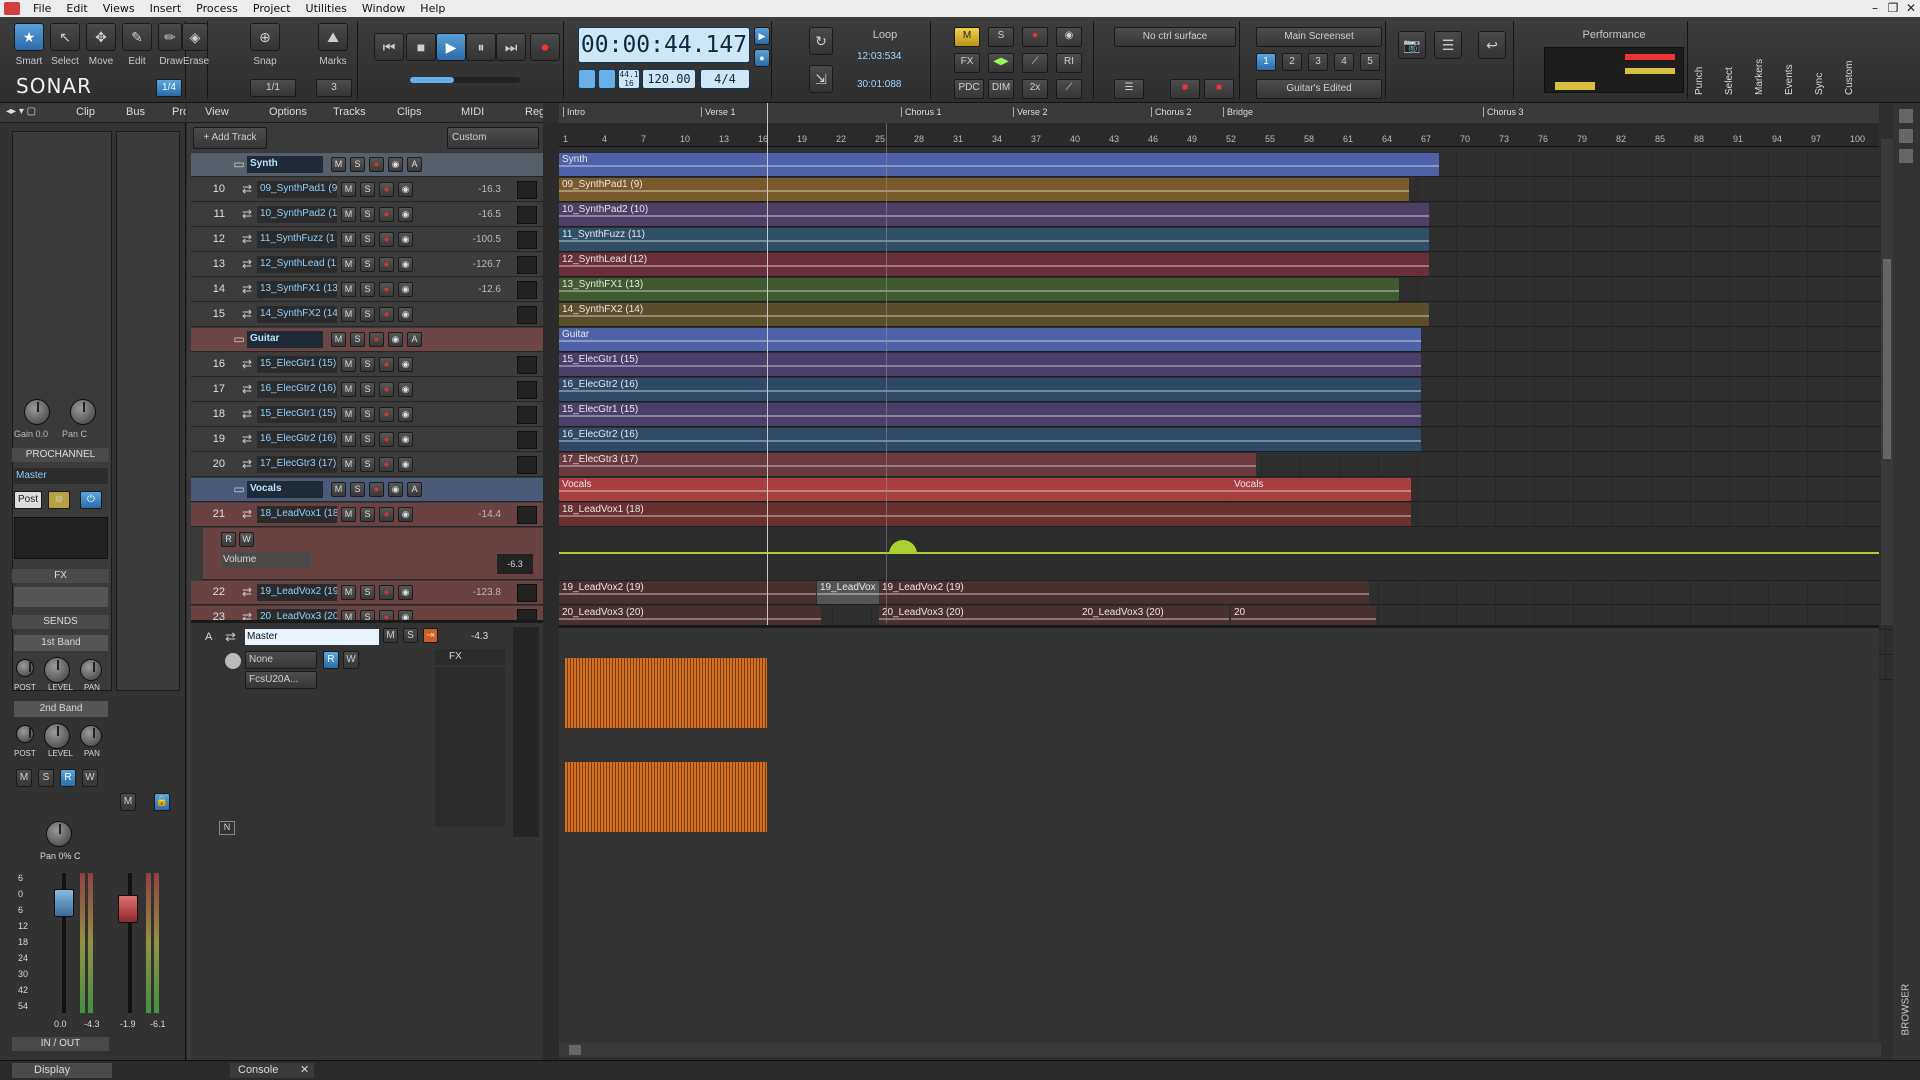  Describe the element at coordinates (1069, 63) in the screenshot. I see `ri-button: RI` at that location.